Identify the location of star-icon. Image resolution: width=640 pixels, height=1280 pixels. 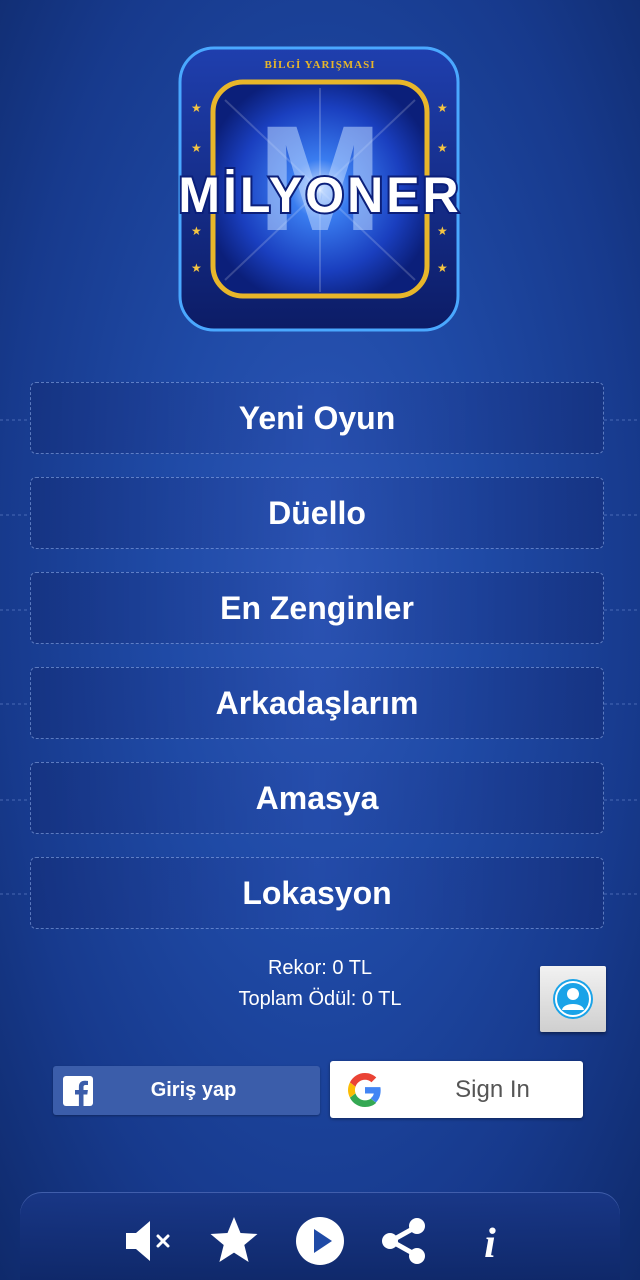
(234, 1239).